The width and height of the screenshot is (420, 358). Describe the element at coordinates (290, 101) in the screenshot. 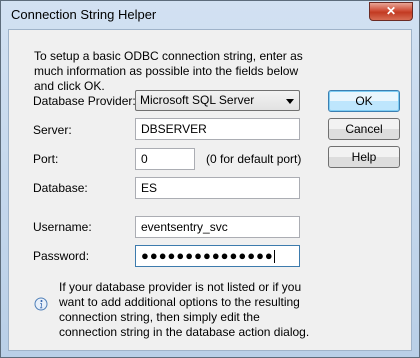

I see `chevron-down-icon` at that location.